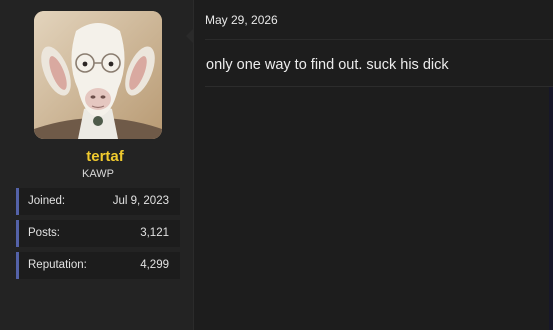  What do you see at coordinates (154, 233) in the screenshot?
I see `stat-value: 3,121` at bounding box center [154, 233].